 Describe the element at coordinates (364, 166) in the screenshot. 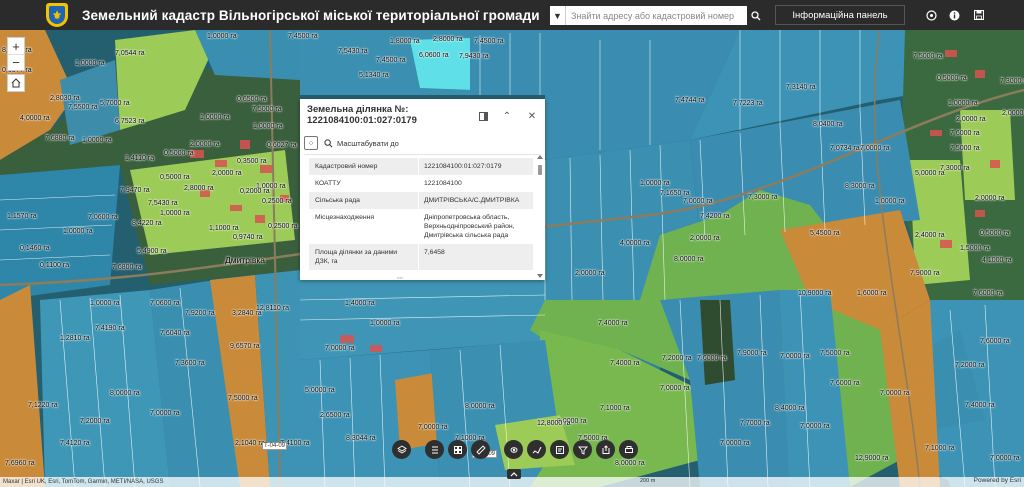

I see `attribute-key: Кадастровий номер` at that location.